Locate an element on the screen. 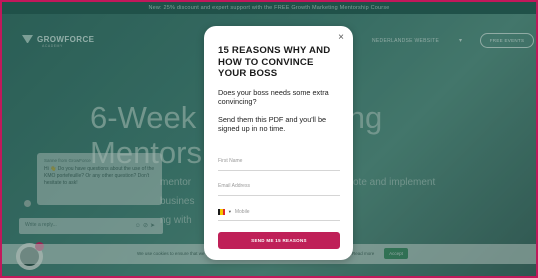  email-input is located at coordinates (279, 186).